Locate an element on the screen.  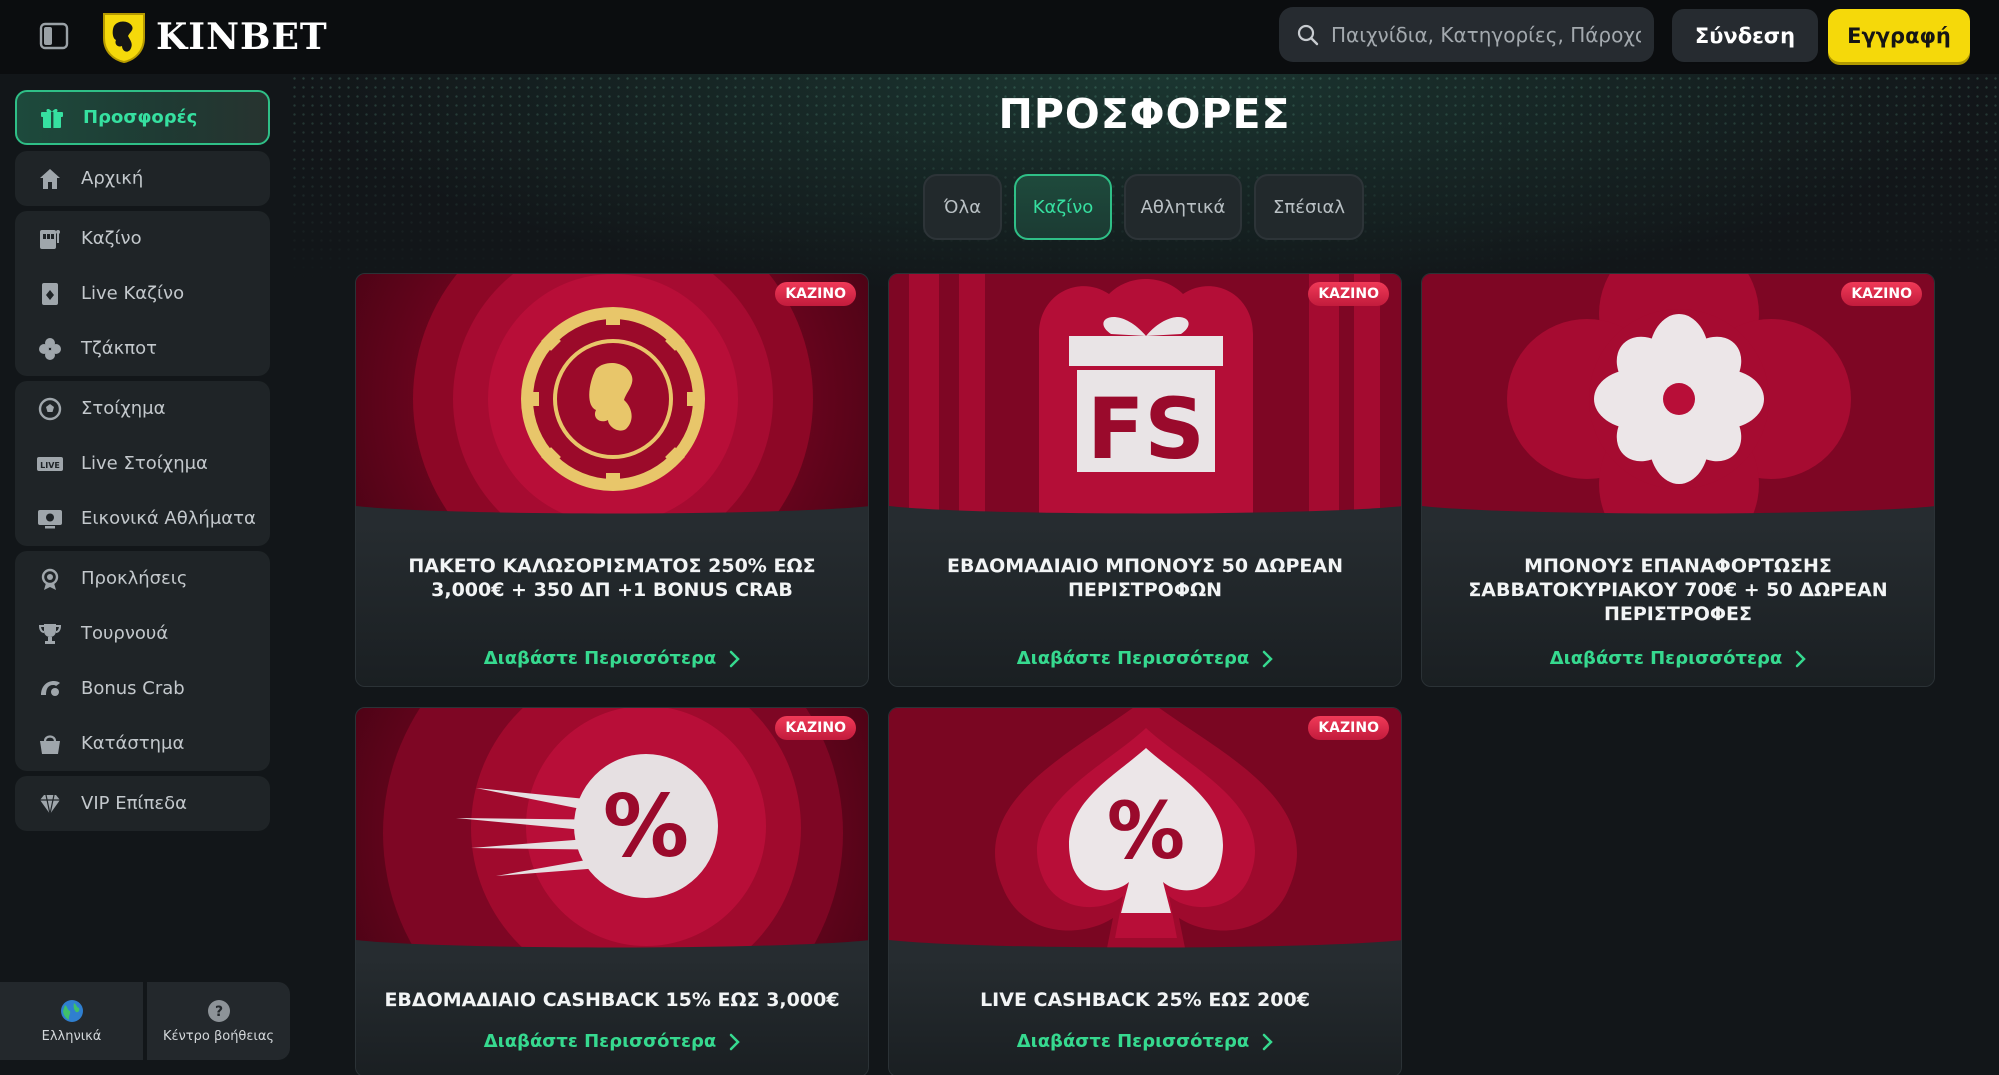
sidebar-item-label: Στοίχημα is located at coordinates (123, 408).